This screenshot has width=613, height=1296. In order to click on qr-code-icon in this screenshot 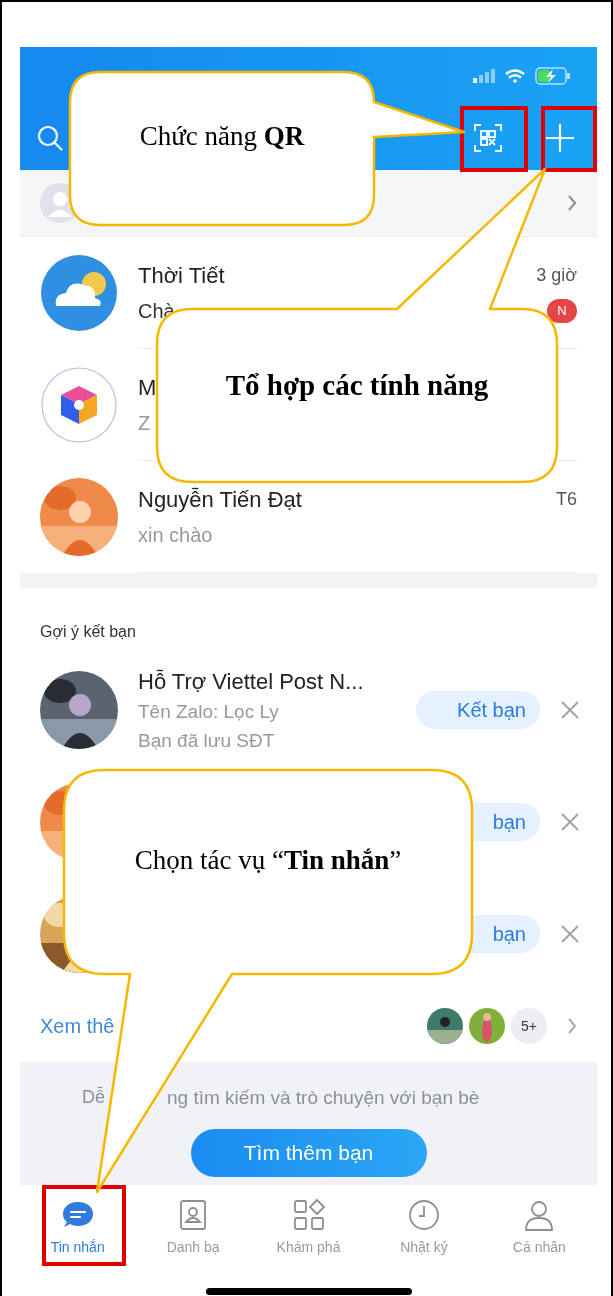, I will do `click(488, 137)`.